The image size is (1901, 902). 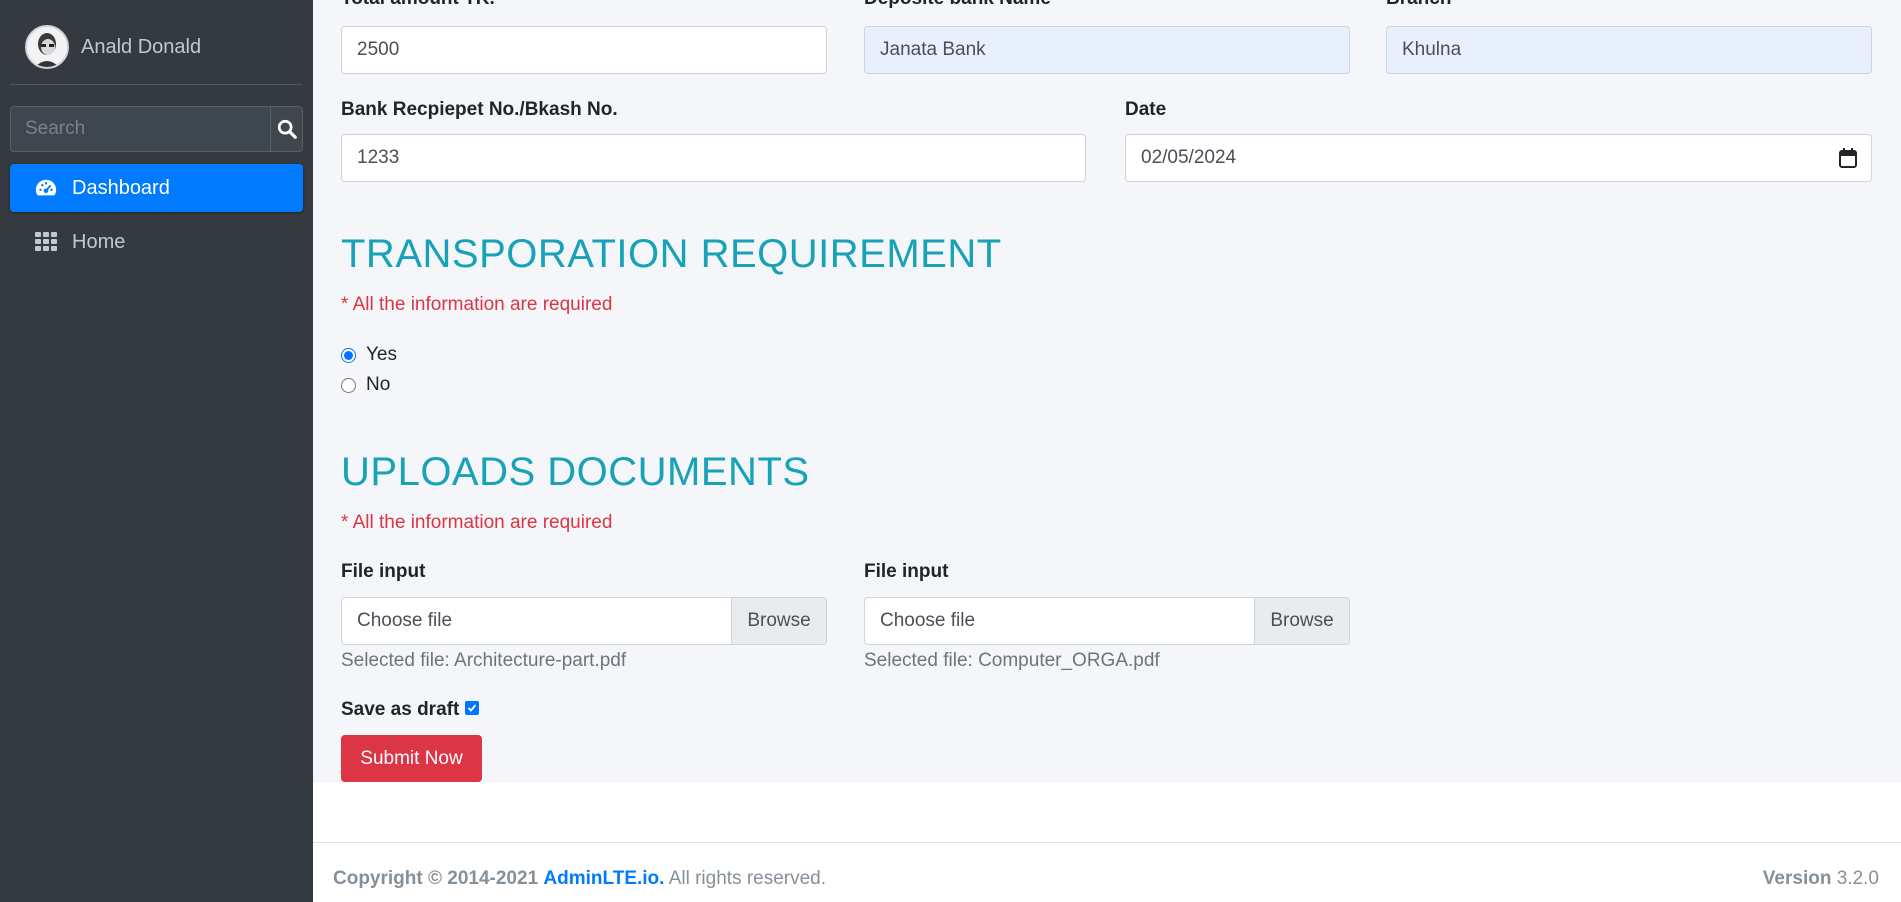 What do you see at coordinates (1059, 621) in the screenshot?
I see `file-input-2-text: Choose file` at bounding box center [1059, 621].